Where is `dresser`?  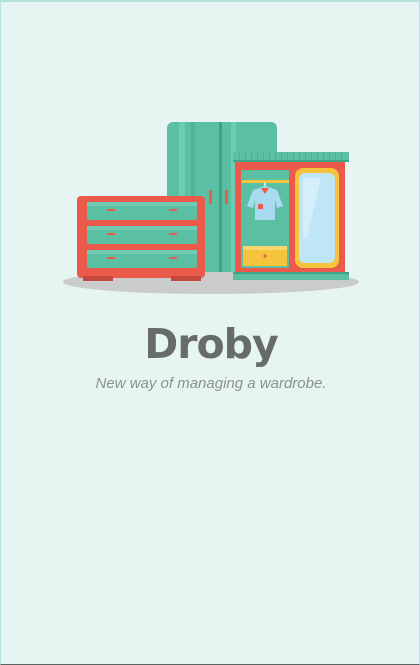 dresser is located at coordinates (141, 238).